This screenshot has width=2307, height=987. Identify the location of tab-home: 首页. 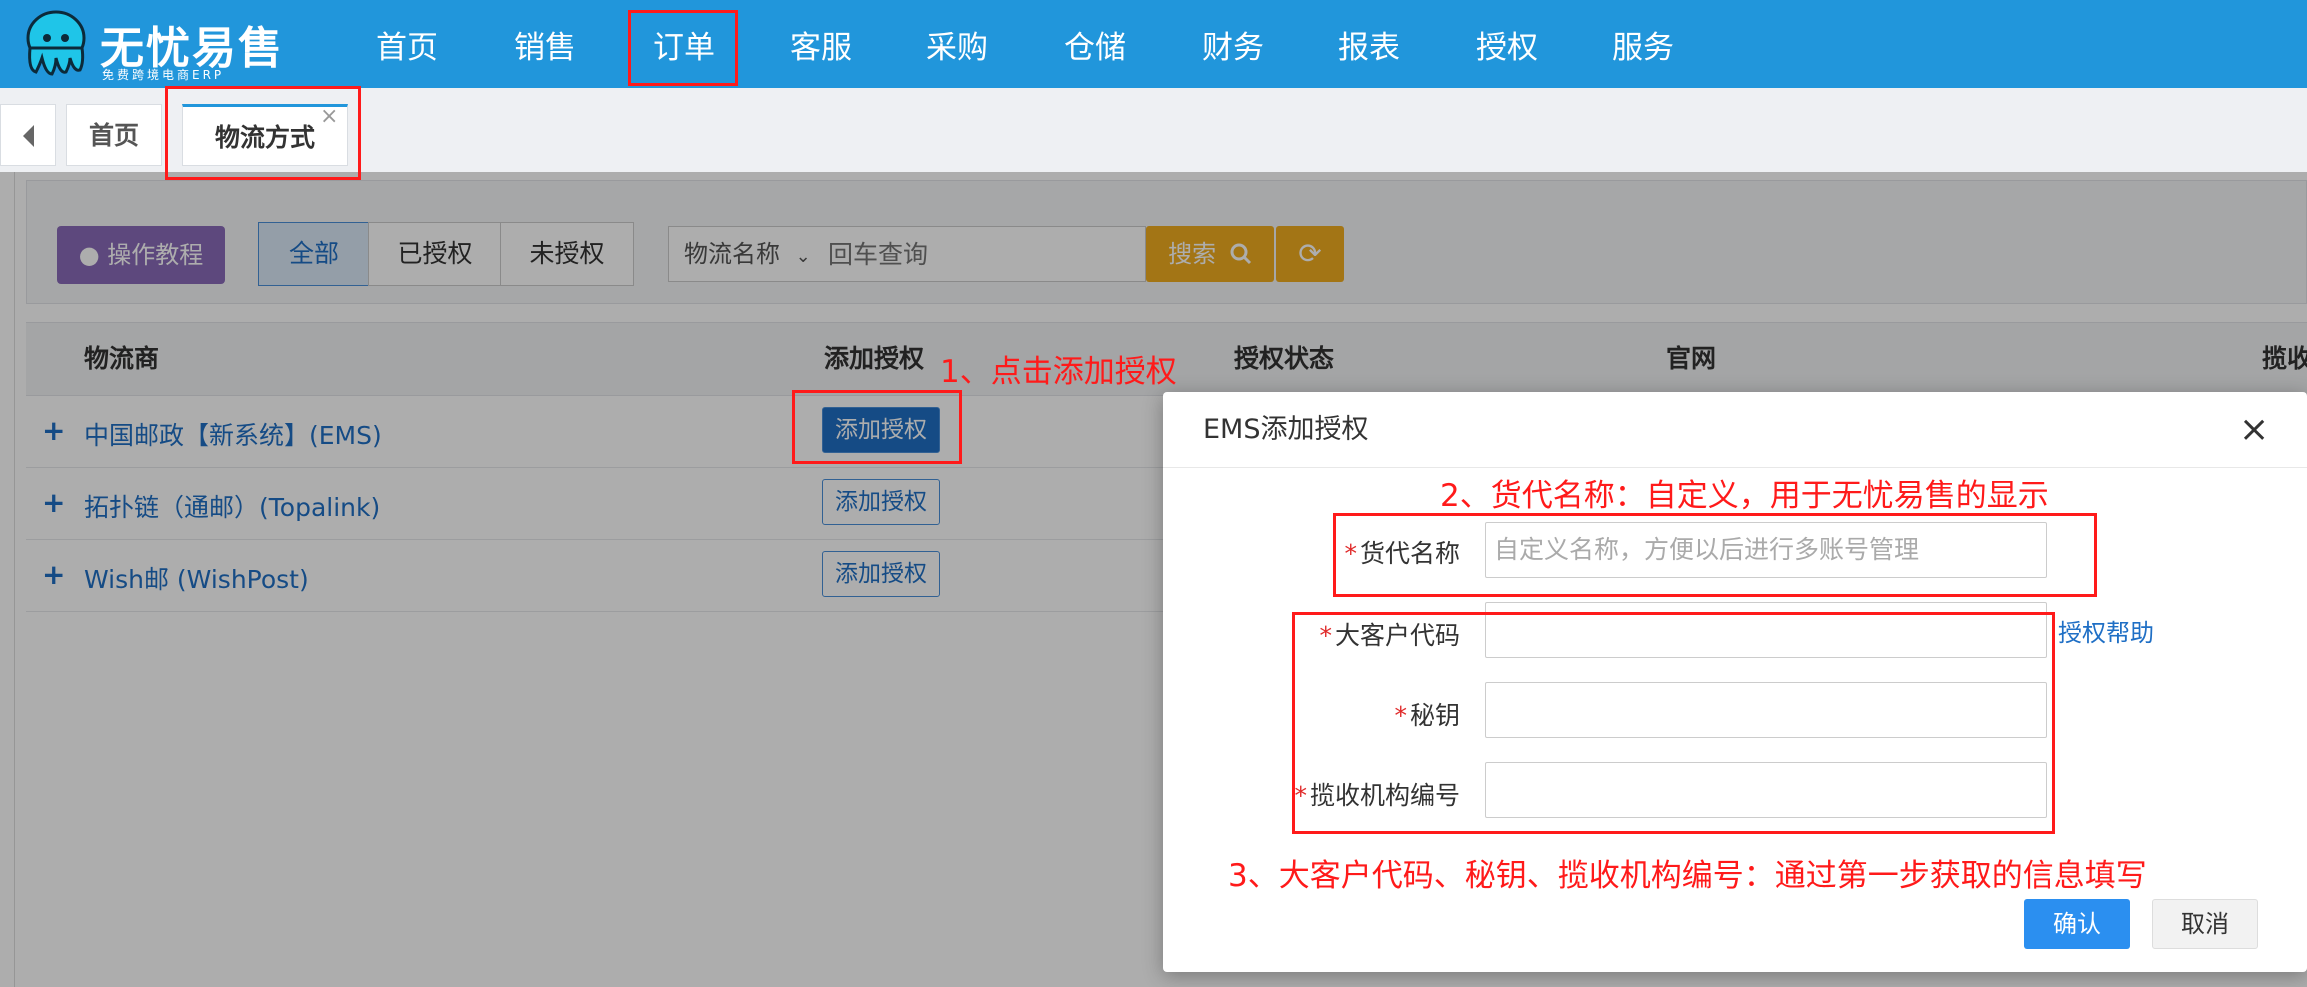
(114, 135).